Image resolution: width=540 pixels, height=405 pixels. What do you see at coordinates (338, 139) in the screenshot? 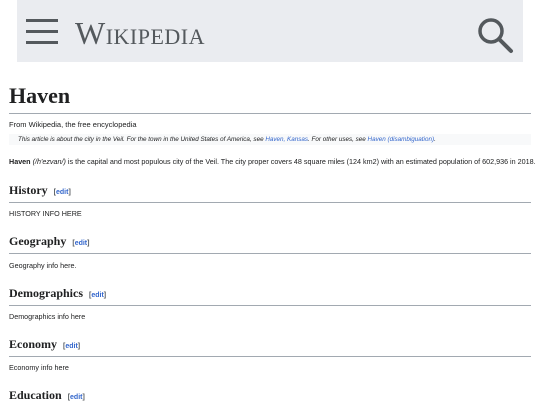
I see `hatnote-text: . For other uses, see` at bounding box center [338, 139].